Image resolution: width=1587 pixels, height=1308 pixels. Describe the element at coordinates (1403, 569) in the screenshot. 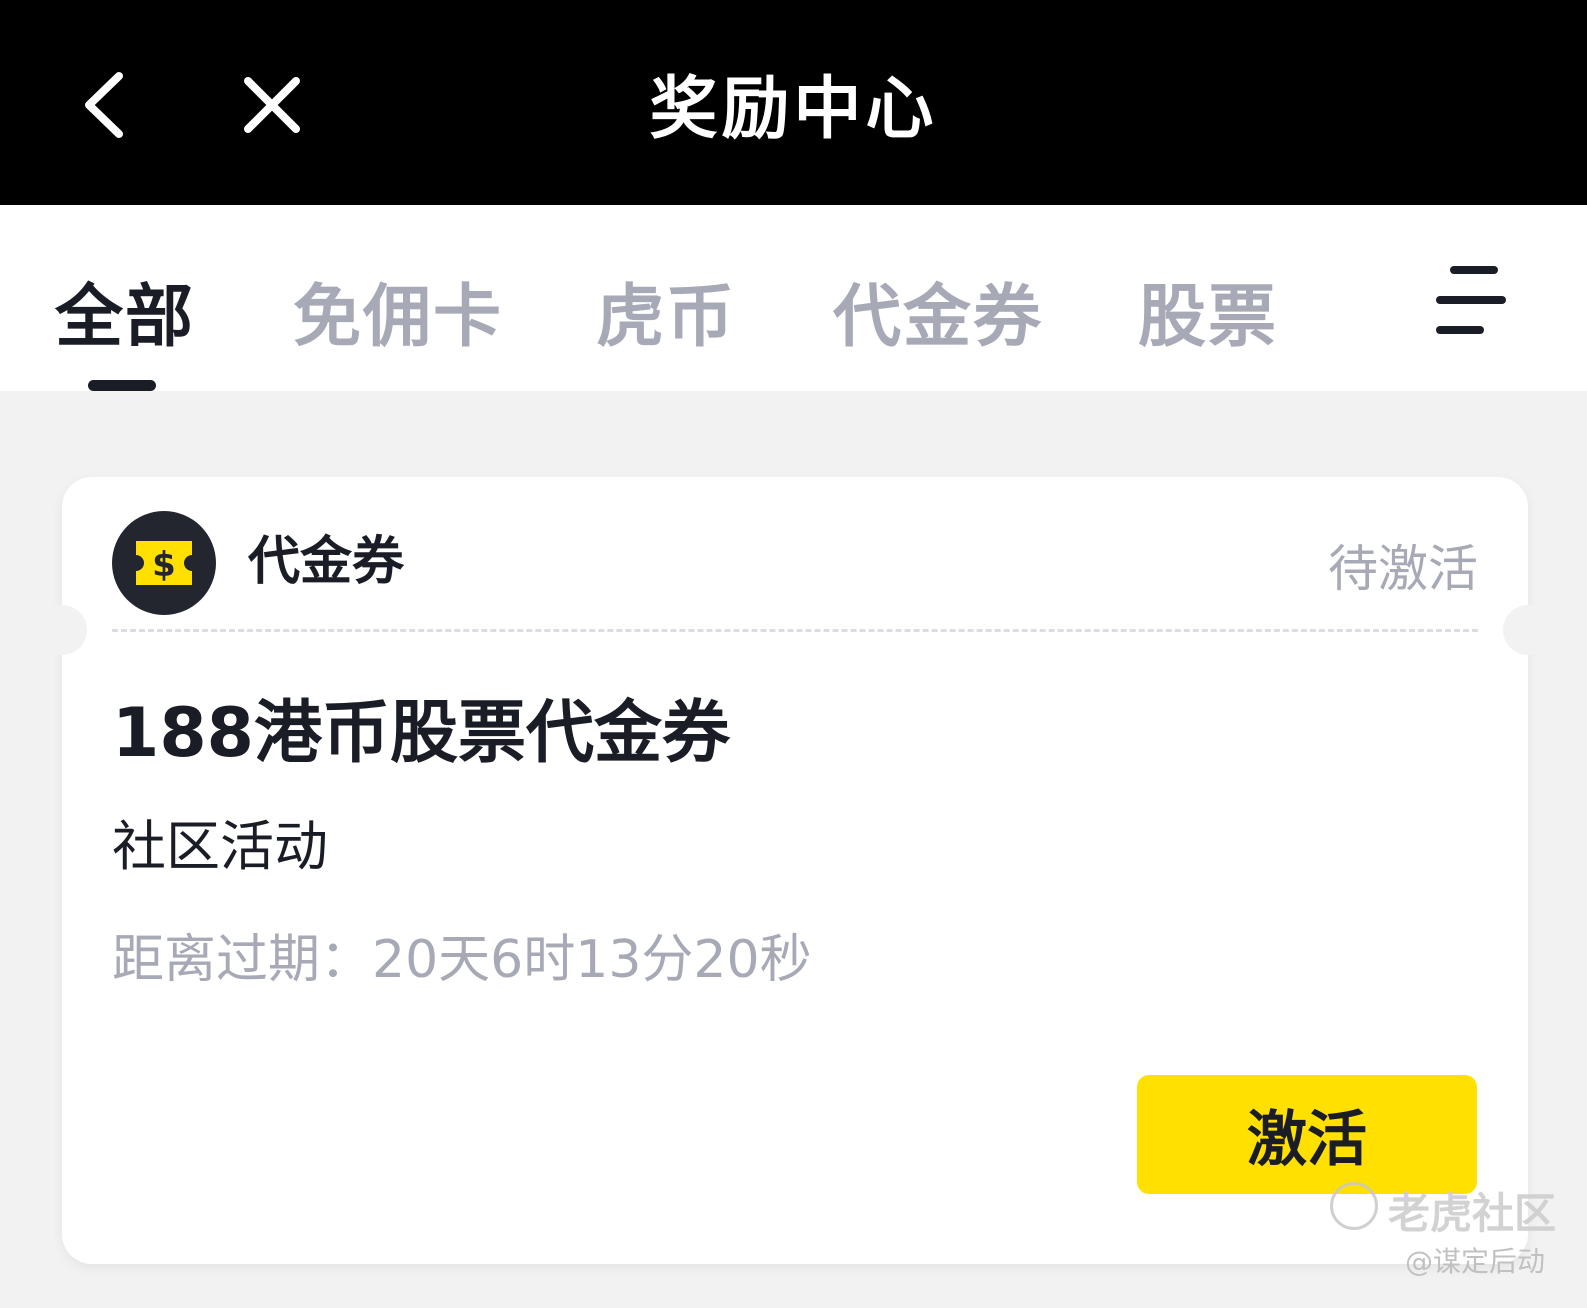

I see `status-badge: 待激活` at that location.